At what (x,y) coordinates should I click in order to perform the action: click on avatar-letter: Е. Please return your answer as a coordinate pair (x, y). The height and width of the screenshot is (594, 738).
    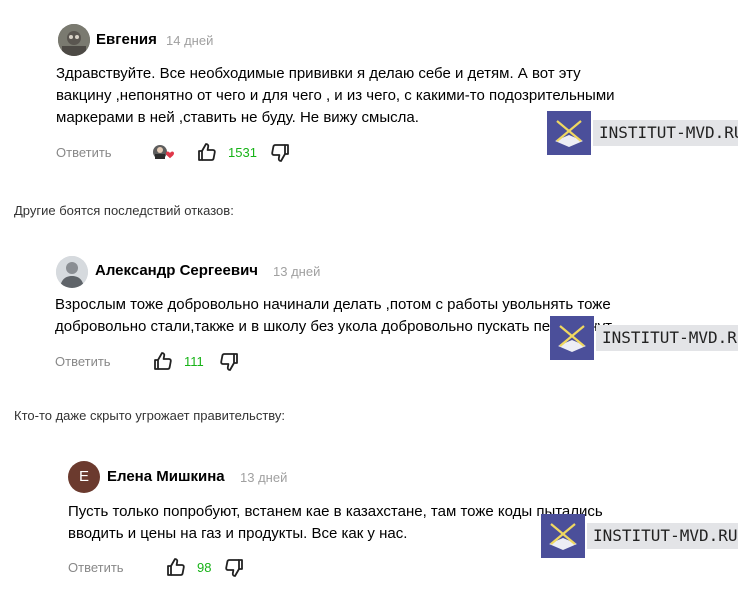
    Looking at the image, I should click on (83, 476).